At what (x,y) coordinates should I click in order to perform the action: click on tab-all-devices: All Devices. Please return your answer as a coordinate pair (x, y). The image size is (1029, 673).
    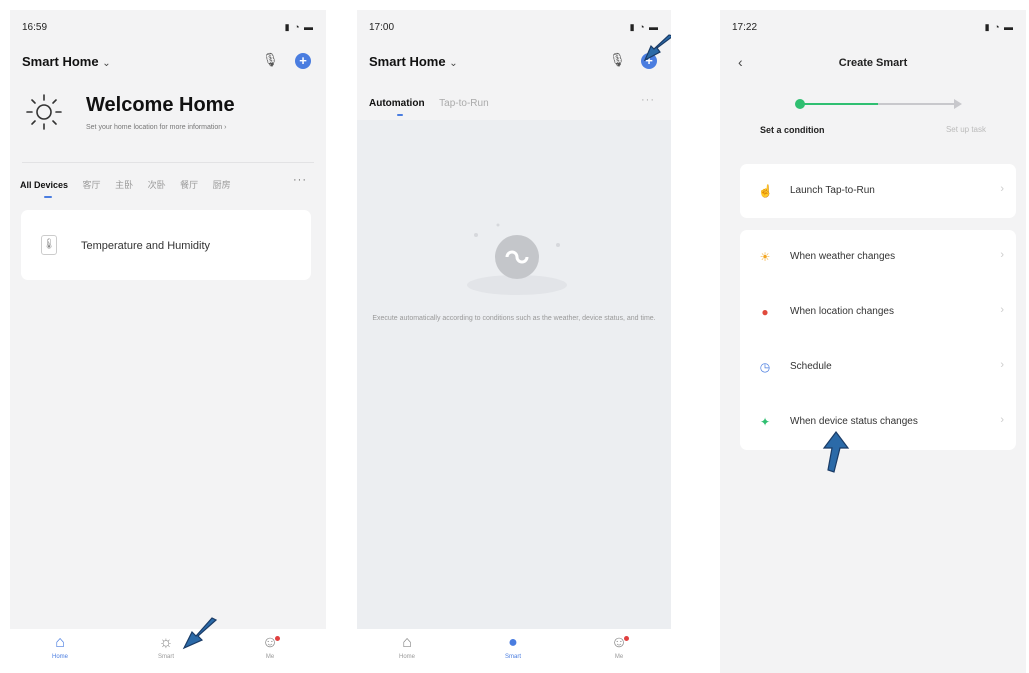
    Looking at the image, I should click on (44, 185).